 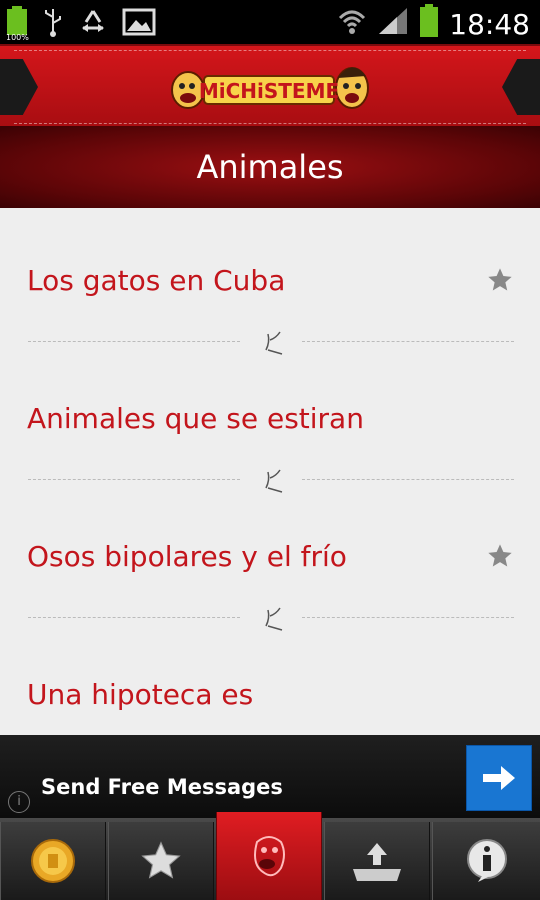 I want to click on bottom-tab-bar, so click(x=270, y=856).